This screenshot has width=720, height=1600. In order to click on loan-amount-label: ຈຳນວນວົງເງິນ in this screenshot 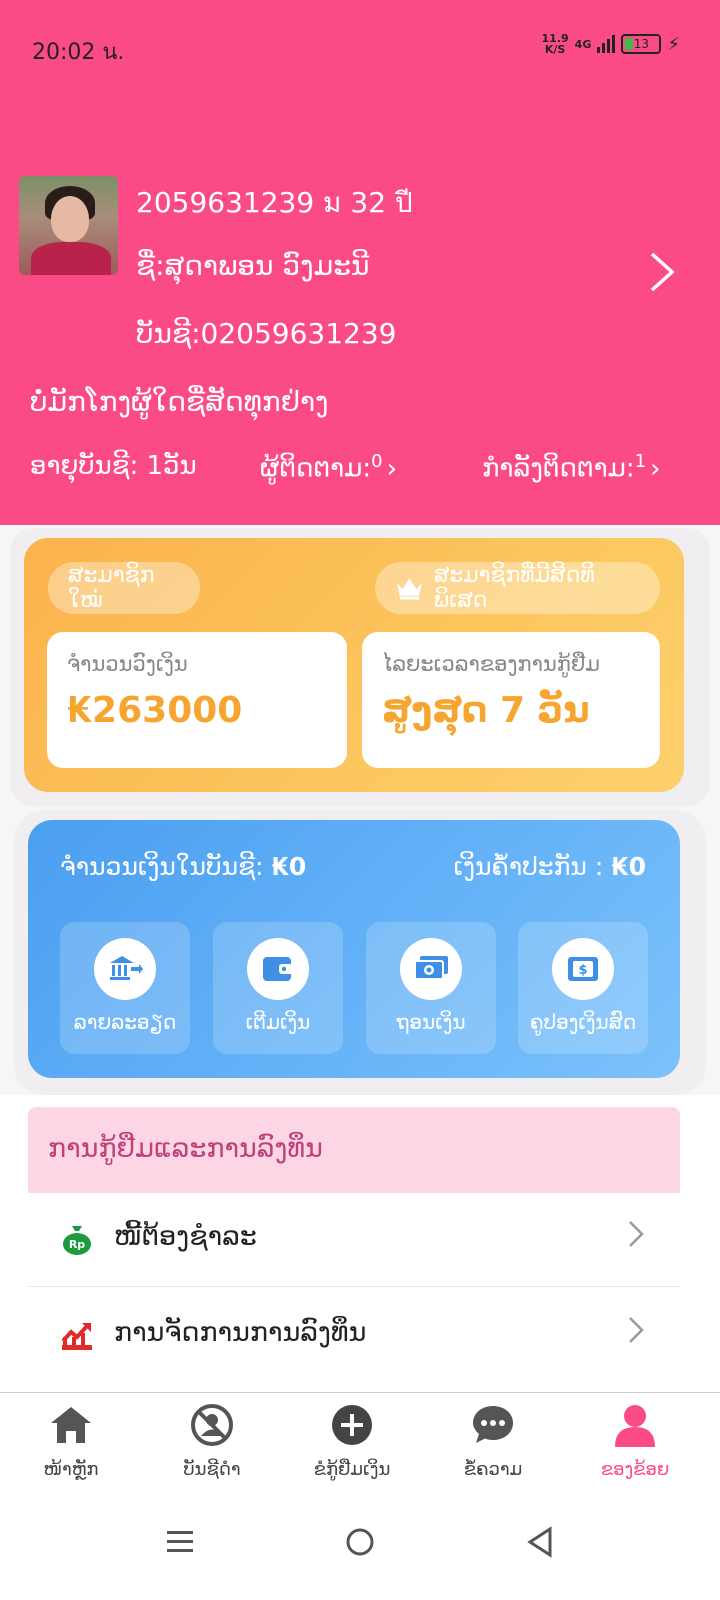, I will do `click(127, 664)`.